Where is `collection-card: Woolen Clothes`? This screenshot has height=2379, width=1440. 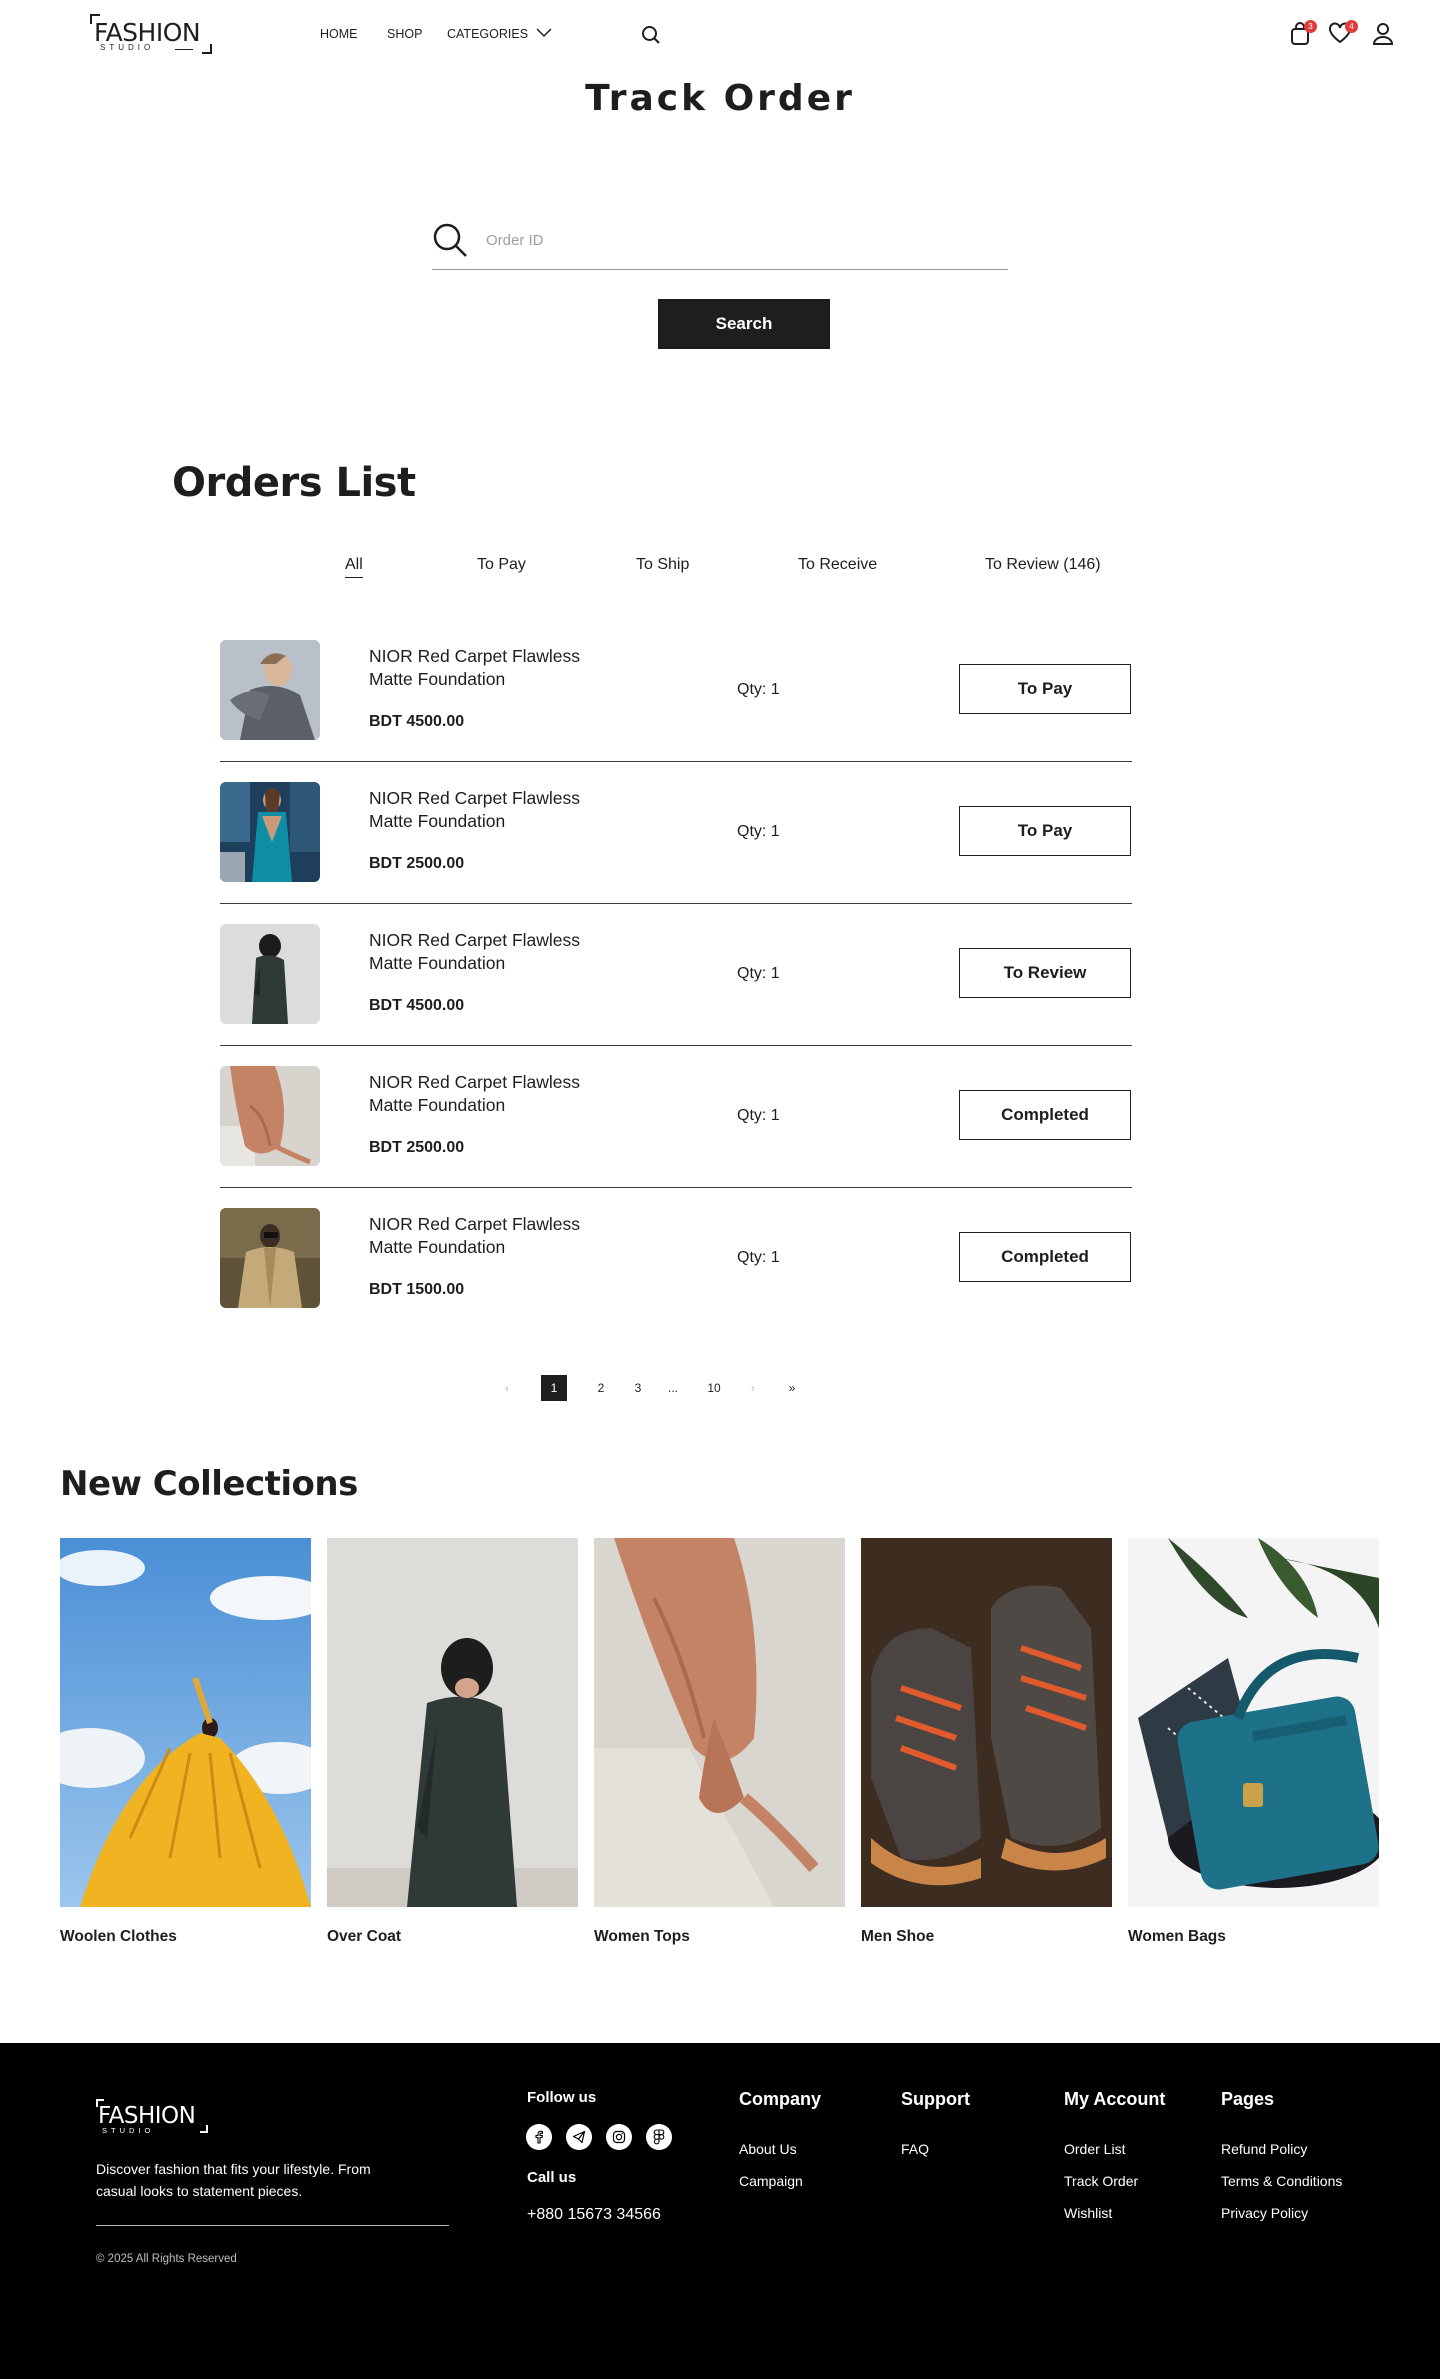
collection-card: Woolen Clothes is located at coordinates (185, 1741).